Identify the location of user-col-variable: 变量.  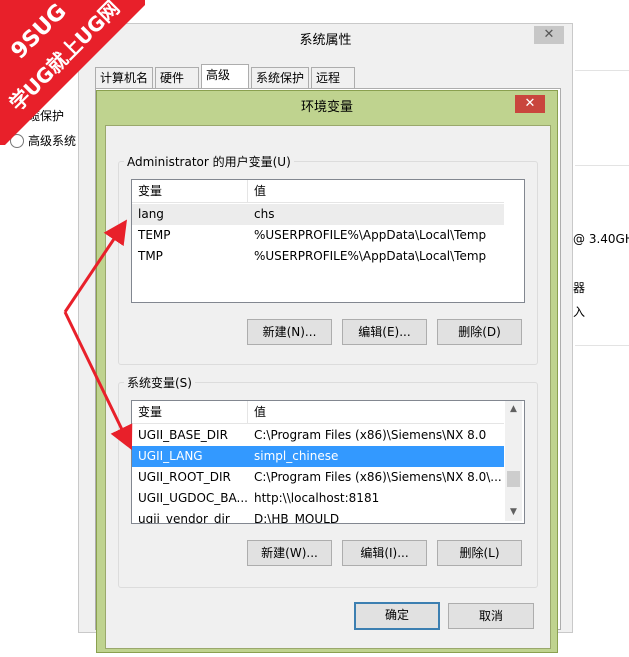
(190, 191).